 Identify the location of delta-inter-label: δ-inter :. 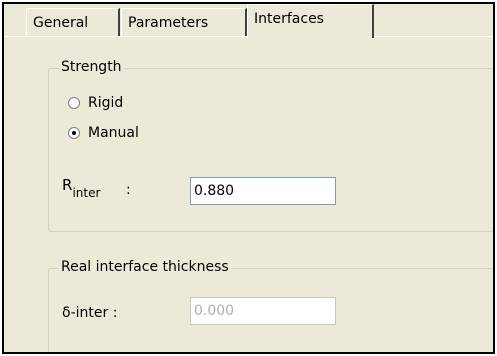
(90, 313).